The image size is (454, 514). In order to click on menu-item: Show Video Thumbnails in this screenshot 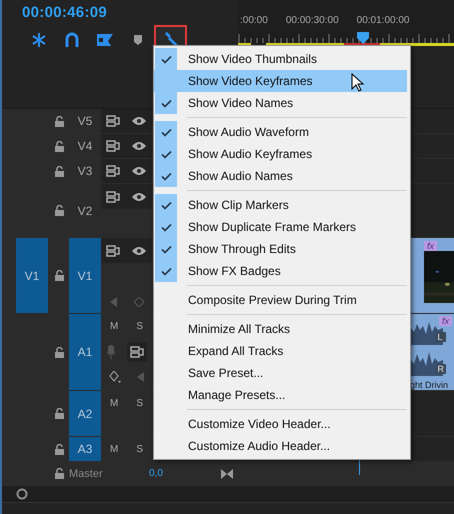, I will do `click(280, 59)`.